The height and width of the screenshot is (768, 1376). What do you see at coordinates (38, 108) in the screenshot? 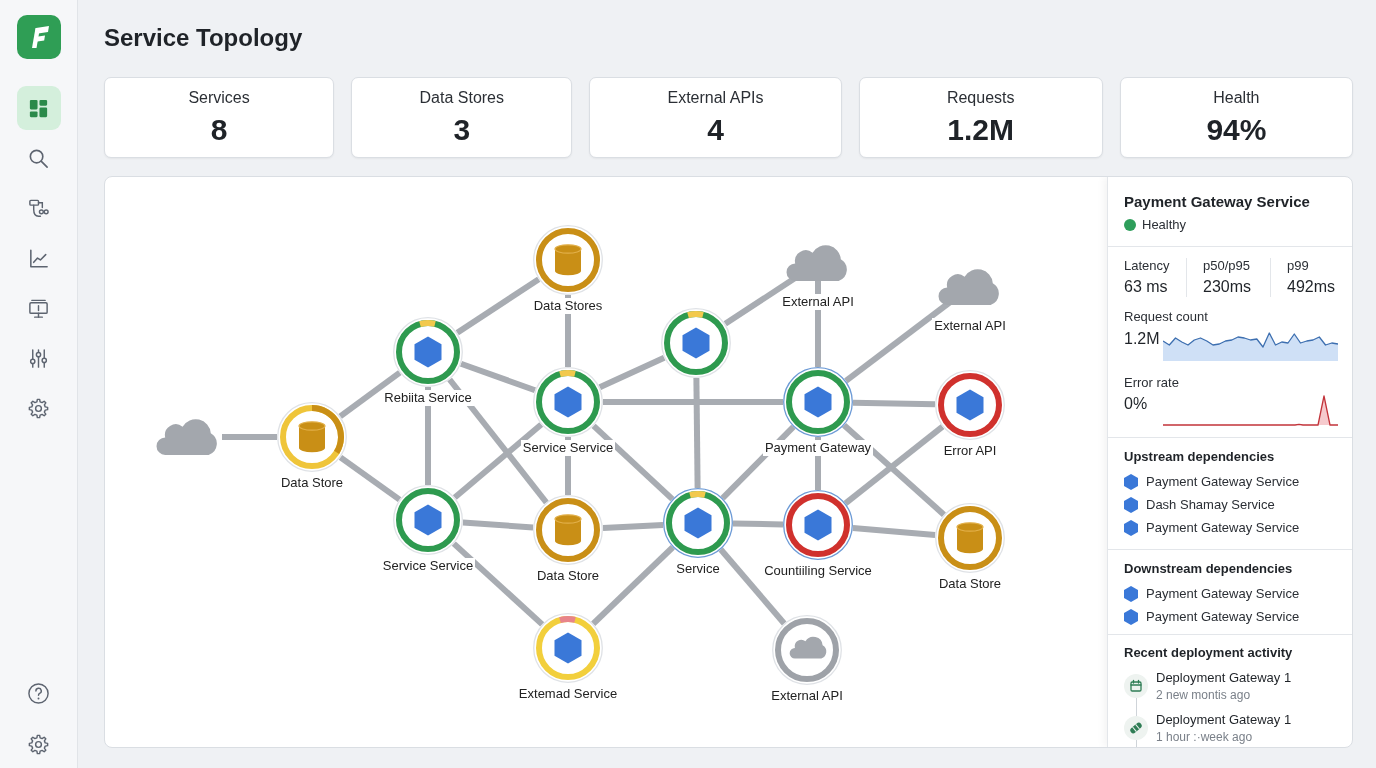
I see `nav-button` at bounding box center [38, 108].